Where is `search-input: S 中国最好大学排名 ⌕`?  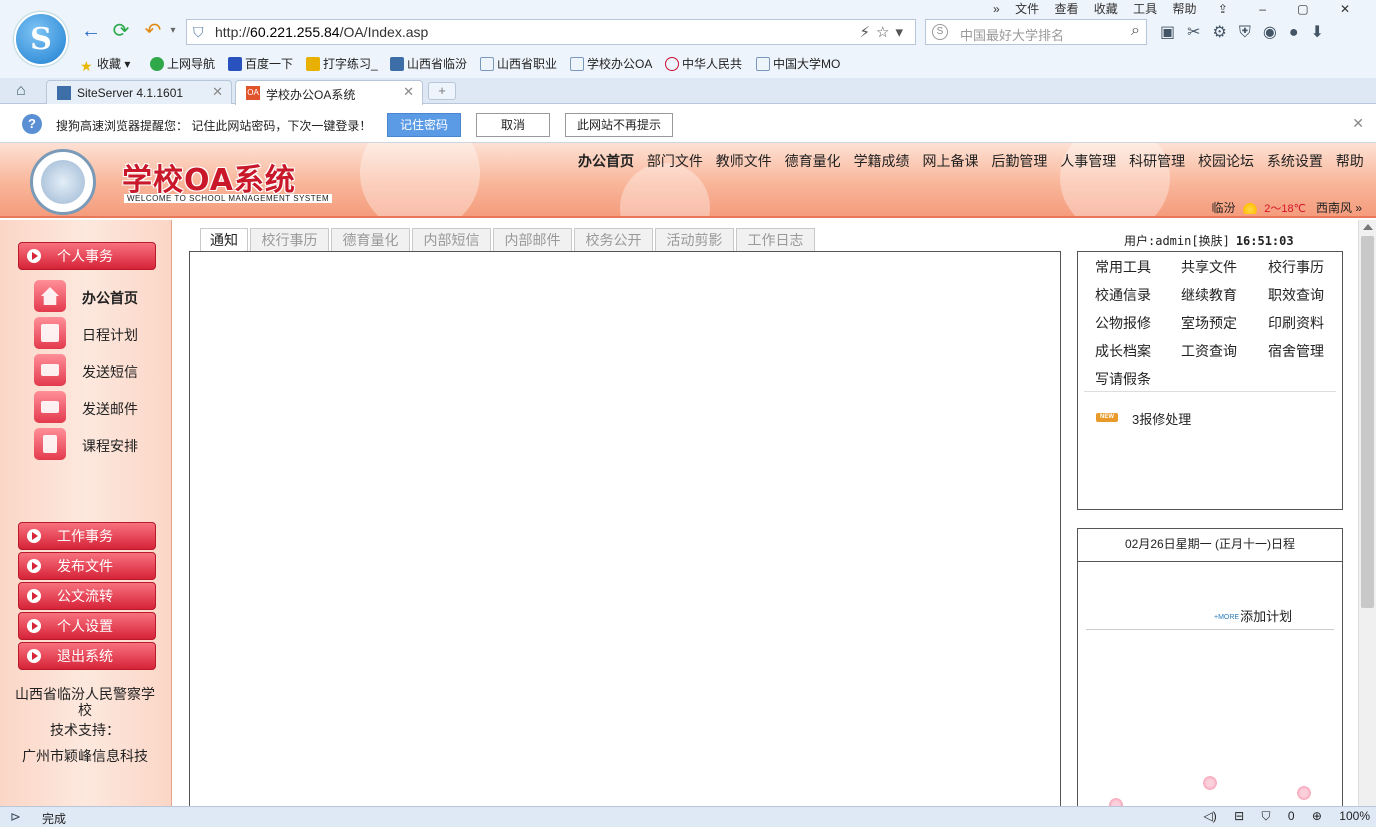
search-input: S 中国最好大学排名 ⌕ is located at coordinates (1036, 32).